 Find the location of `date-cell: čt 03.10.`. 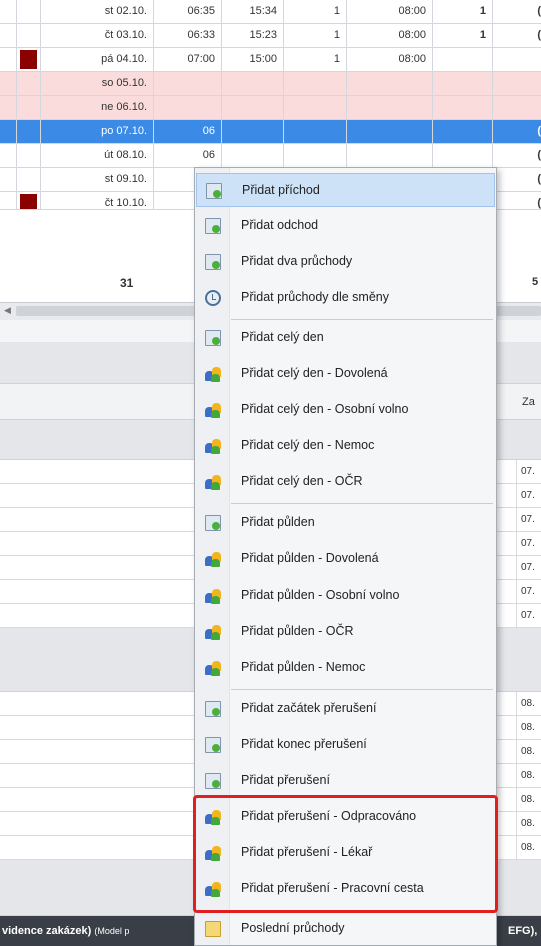

date-cell: čt 03.10. is located at coordinates (97, 35).